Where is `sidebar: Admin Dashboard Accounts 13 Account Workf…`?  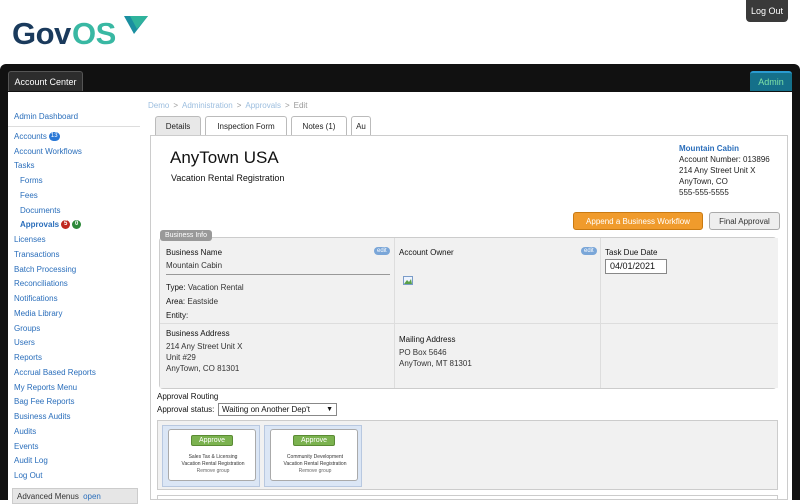
sidebar: Admin Dashboard Accounts 13 Account Workf… is located at coordinates (74, 301).